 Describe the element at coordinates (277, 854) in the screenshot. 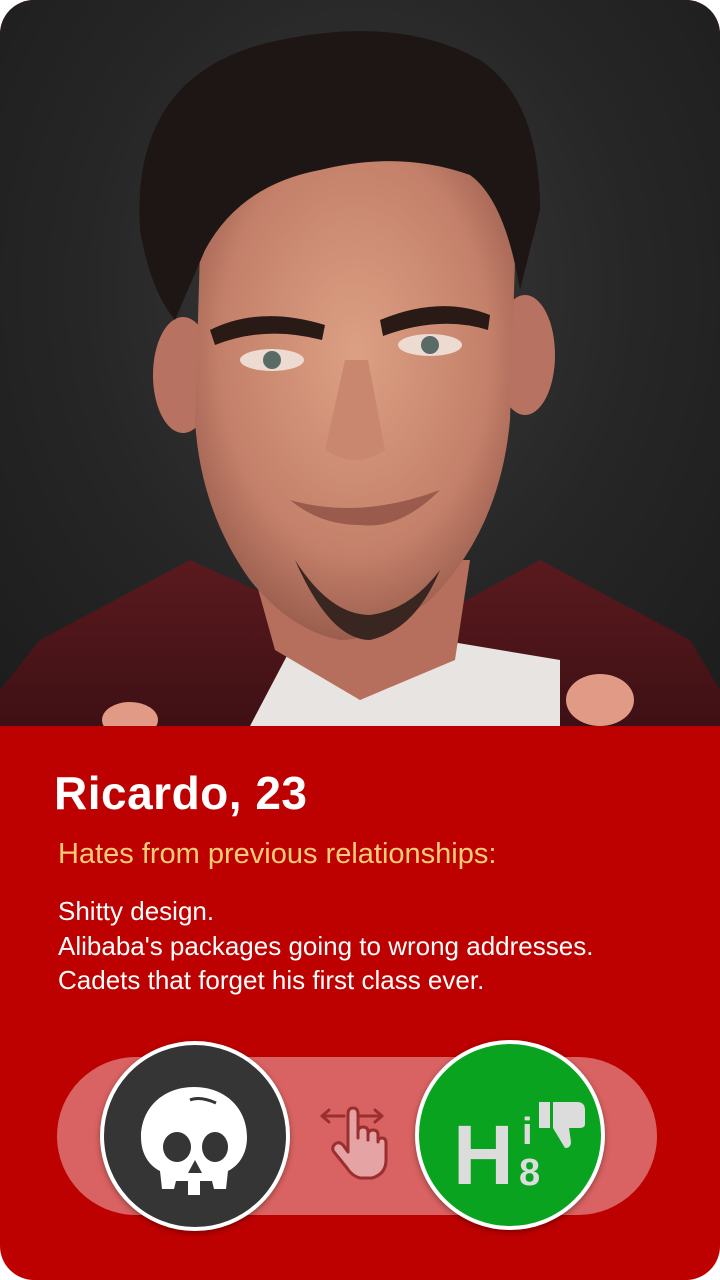

I see `hates-heading: Hates from previous relationships:` at that location.